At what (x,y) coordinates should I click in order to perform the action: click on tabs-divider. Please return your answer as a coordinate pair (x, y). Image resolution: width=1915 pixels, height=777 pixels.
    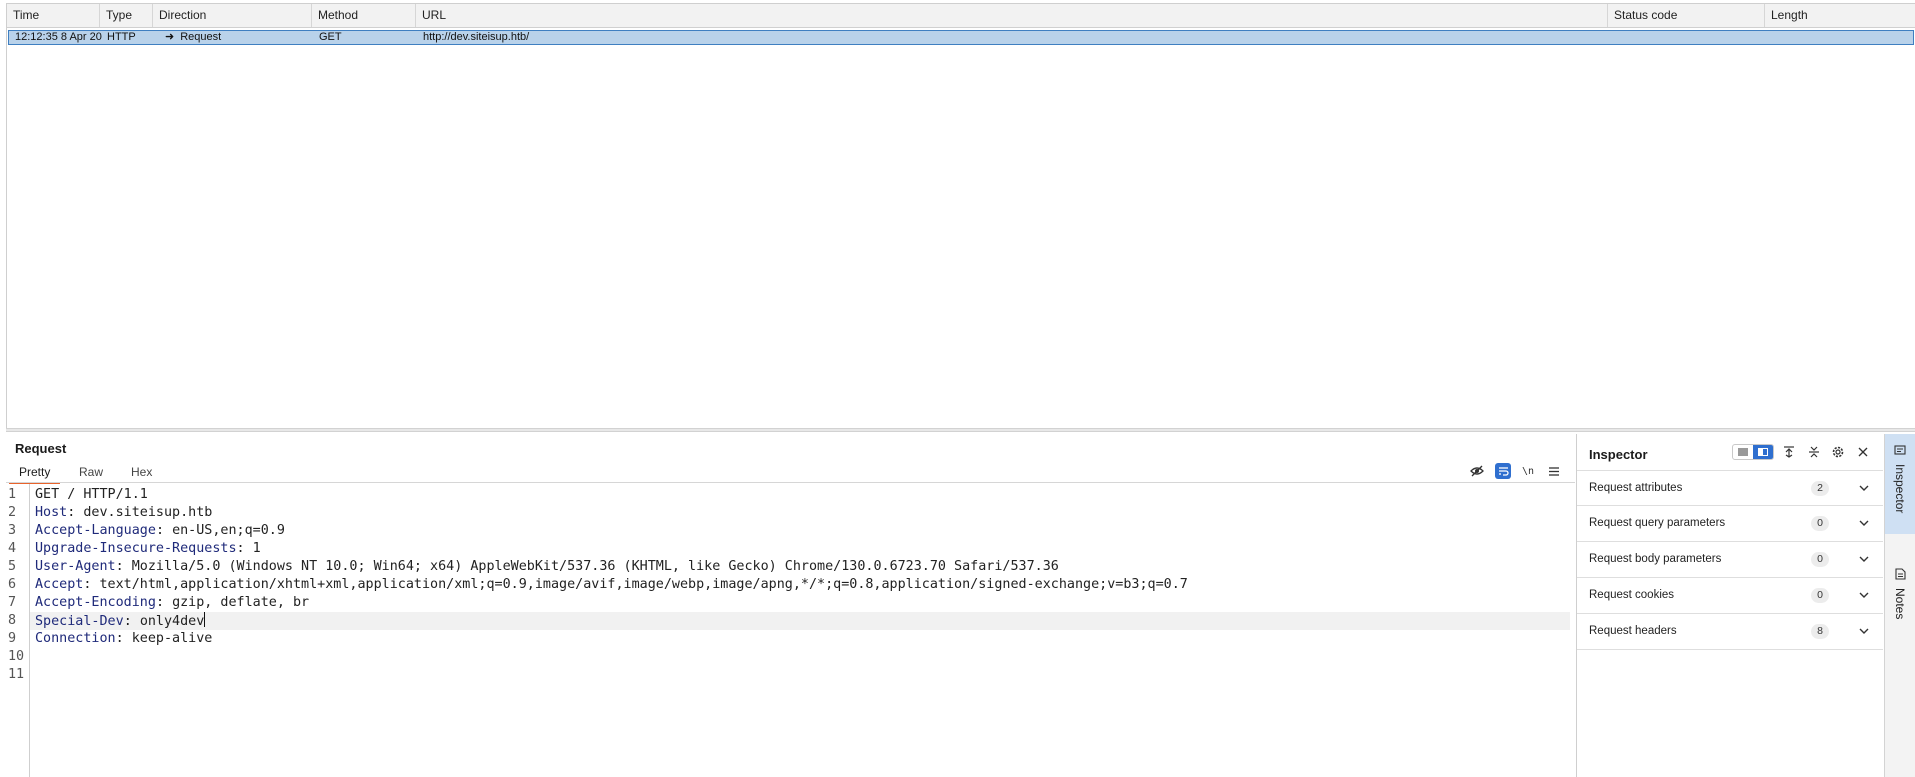
    Looking at the image, I should click on (790, 482).